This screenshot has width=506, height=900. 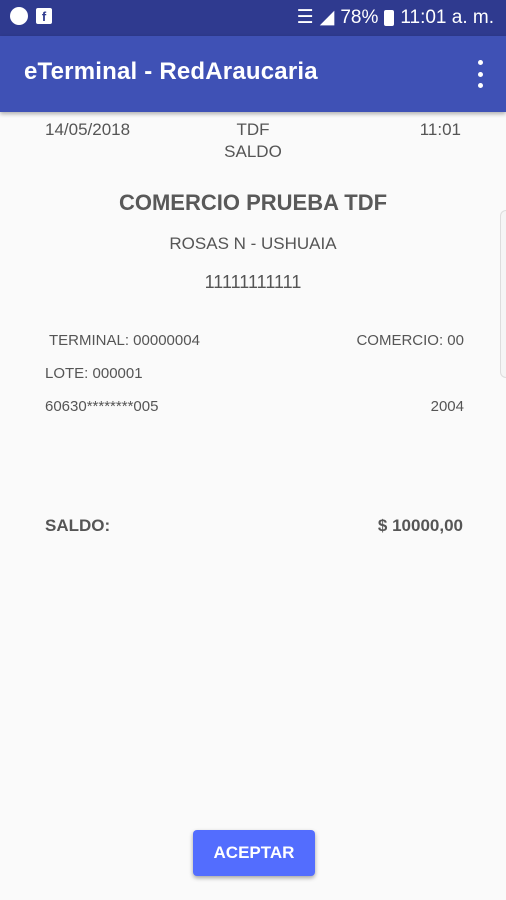 I want to click on receipt-time: 11:01, so click(x=440, y=129).